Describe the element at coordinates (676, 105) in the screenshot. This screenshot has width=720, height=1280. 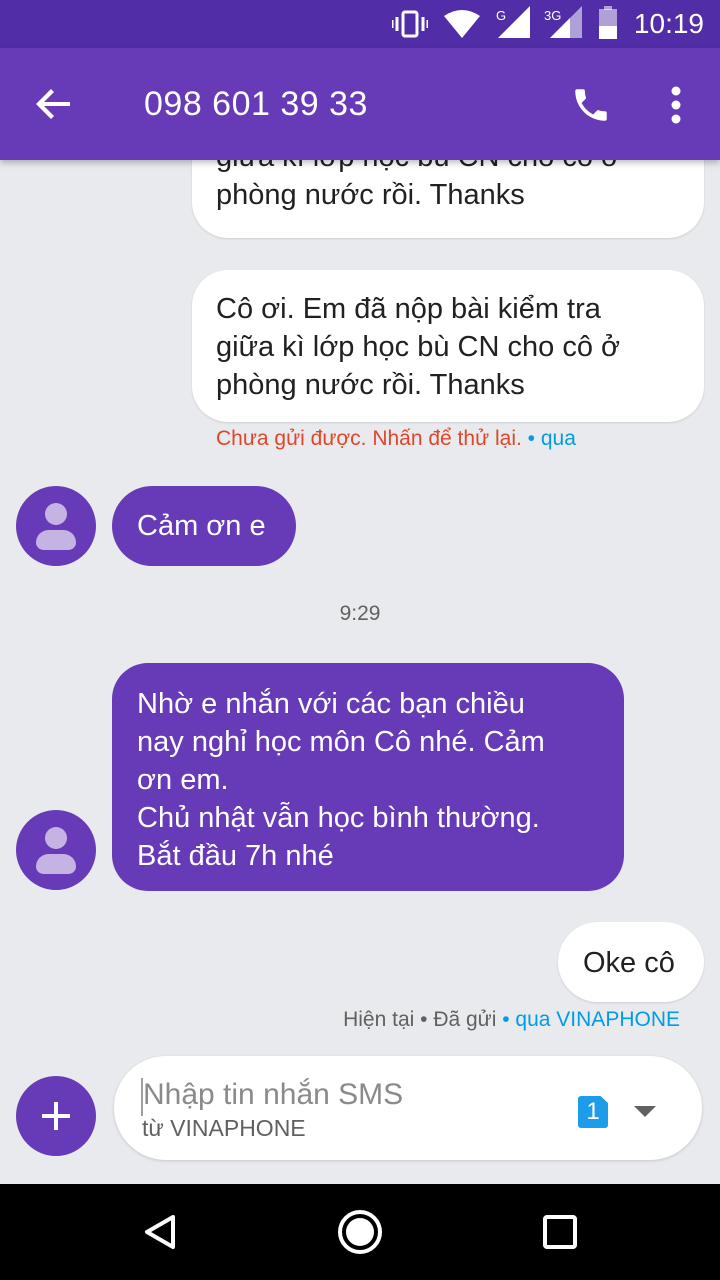
I see `more-vert-icon` at that location.